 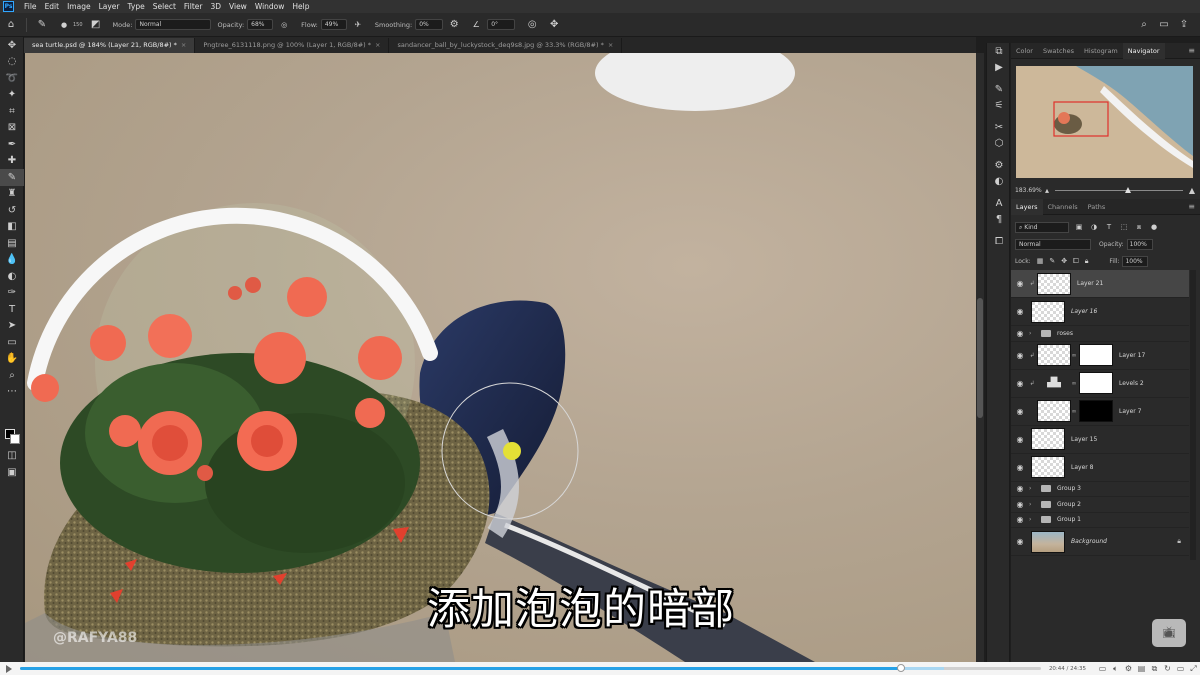 I want to click on tab-color: Color, so click(x=1024, y=51).